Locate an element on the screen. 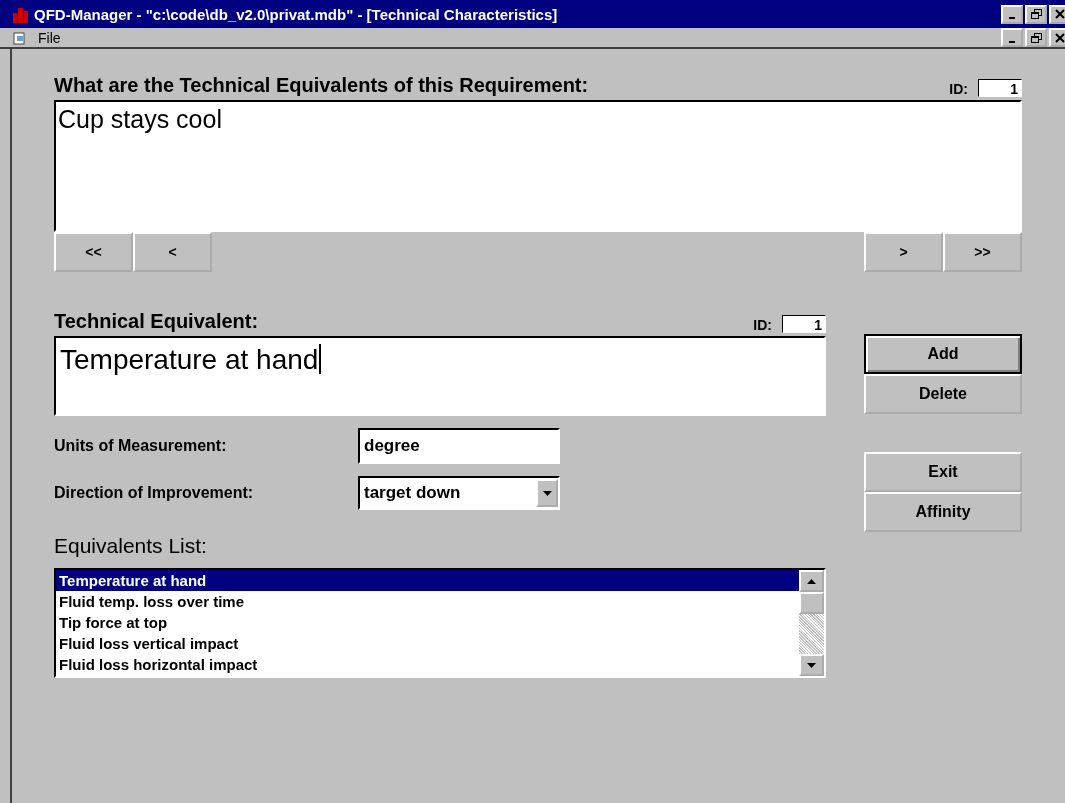 This screenshot has height=803, width=1065. action-button: Delete is located at coordinates (943, 394).